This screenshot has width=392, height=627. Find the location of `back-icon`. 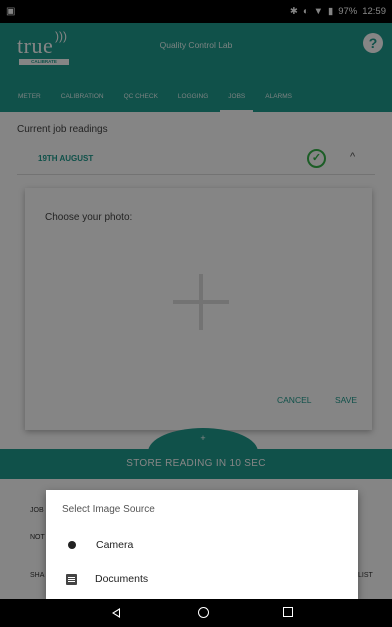

back-icon is located at coordinates (116, 613).